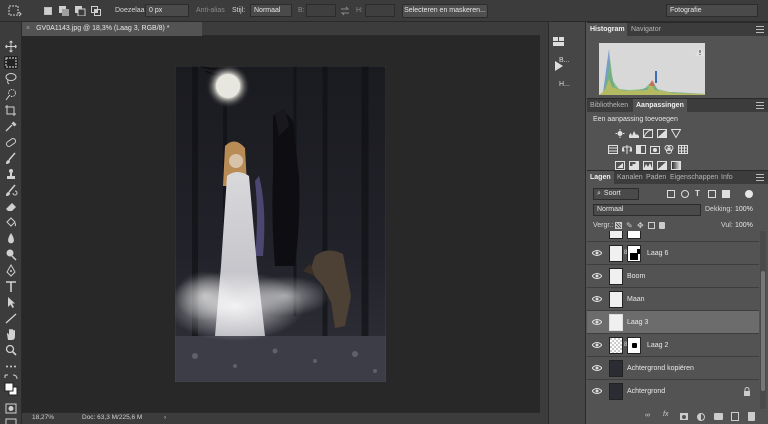 This screenshot has height=424, width=768. What do you see at coordinates (11, 78) in the screenshot?
I see `lasso-tool-icon` at bounding box center [11, 78].